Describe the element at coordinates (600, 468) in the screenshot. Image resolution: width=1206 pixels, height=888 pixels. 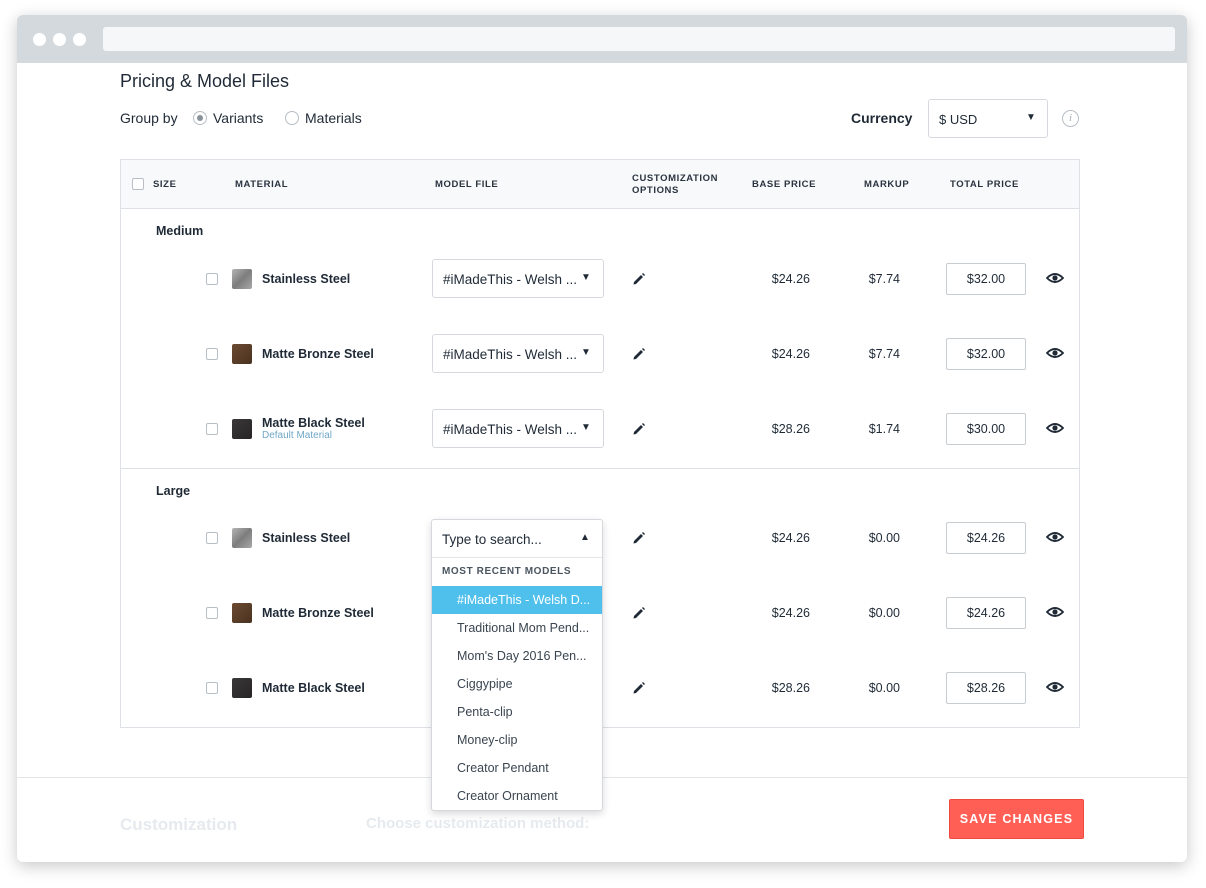
I see `group-divider` at that location.